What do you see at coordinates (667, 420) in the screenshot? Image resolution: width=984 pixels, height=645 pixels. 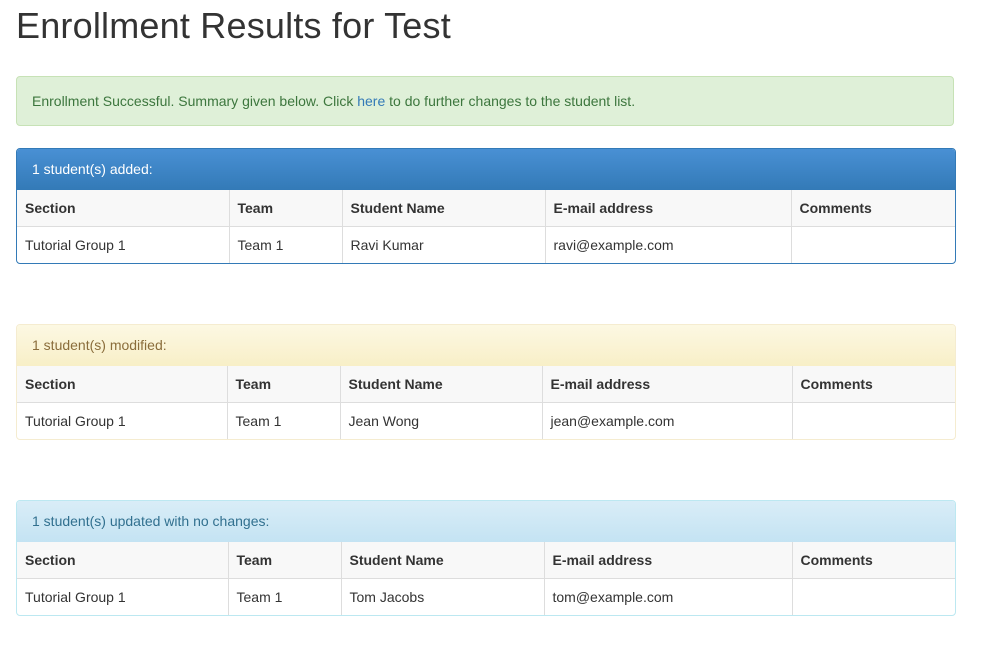 I see `cell-email: jean@example.com` at bounding box center [667, 420].